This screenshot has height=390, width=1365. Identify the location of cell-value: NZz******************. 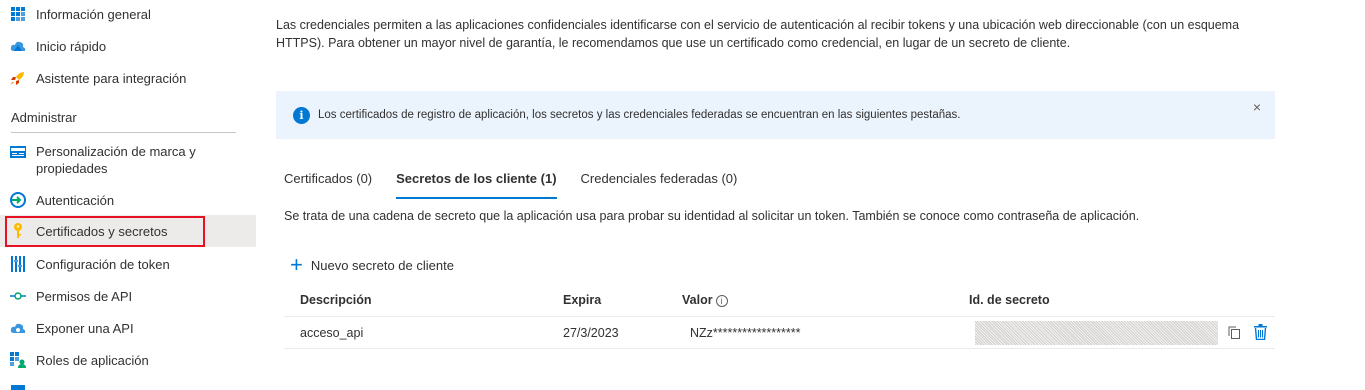
(745, 332).